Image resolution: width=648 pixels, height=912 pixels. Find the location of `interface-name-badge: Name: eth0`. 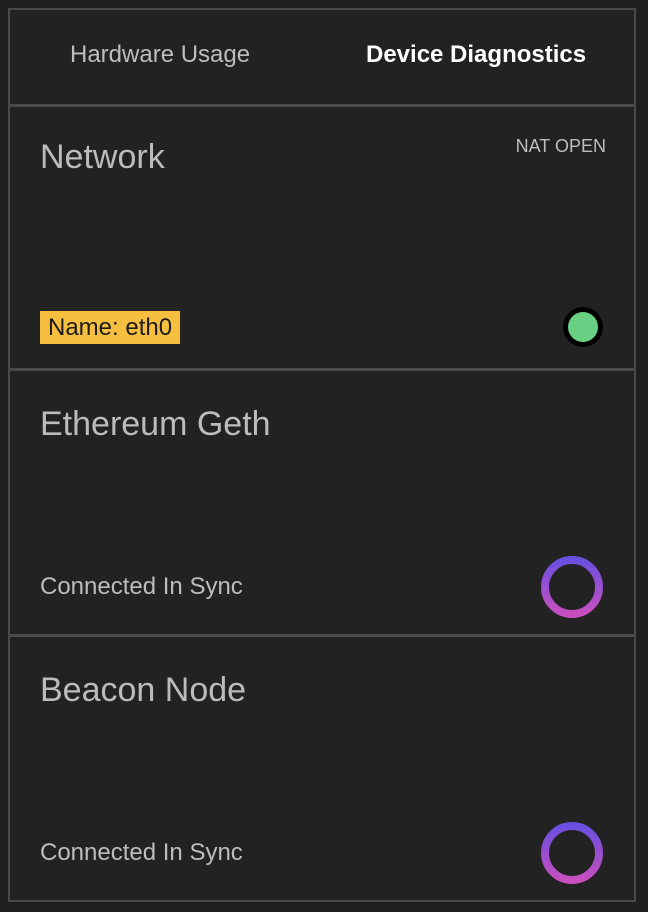

interface-name-badge: Name: eth0 is located at coordinates (110, 327).